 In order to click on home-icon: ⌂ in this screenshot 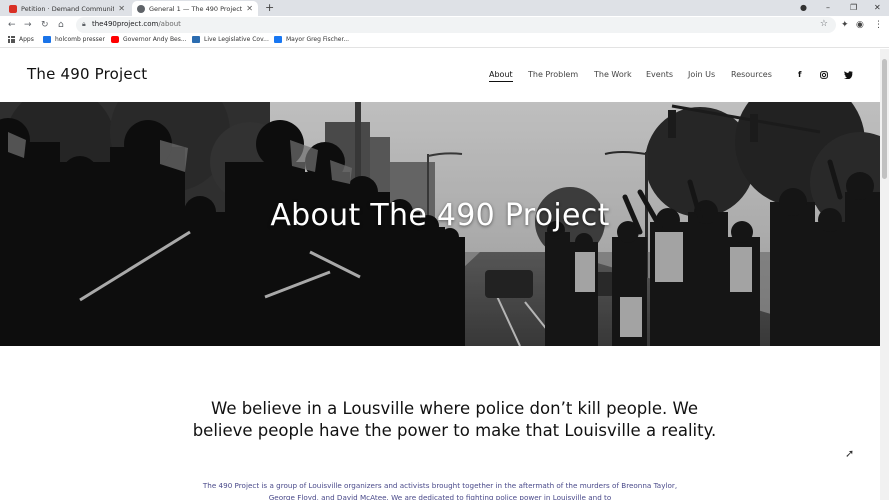, I will do `click(61, 25)`.